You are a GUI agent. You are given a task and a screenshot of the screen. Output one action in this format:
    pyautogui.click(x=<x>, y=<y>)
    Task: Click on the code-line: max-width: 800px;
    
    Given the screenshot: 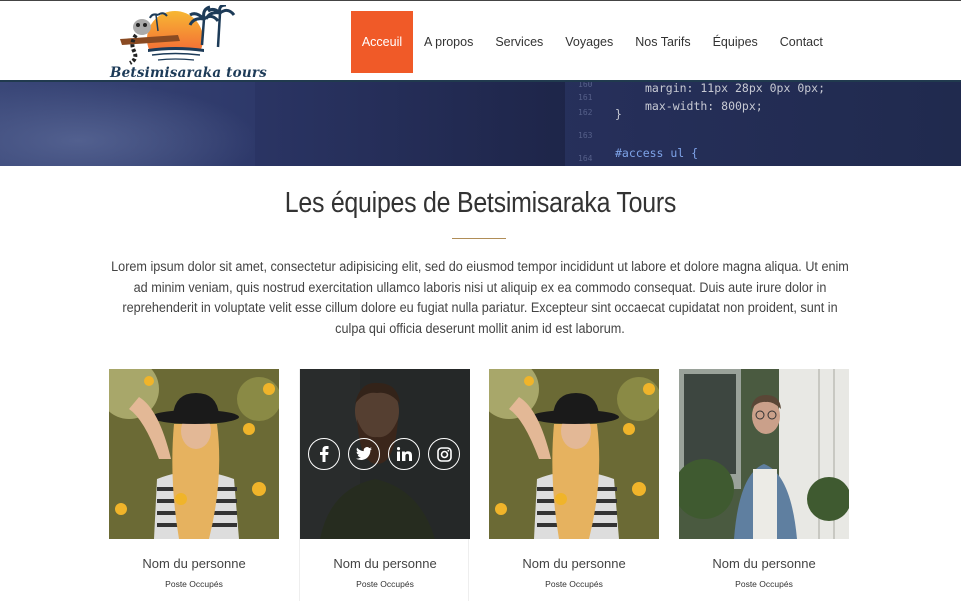 What is the action you would take?
    pyautogui.click(x=704, y=106)
    